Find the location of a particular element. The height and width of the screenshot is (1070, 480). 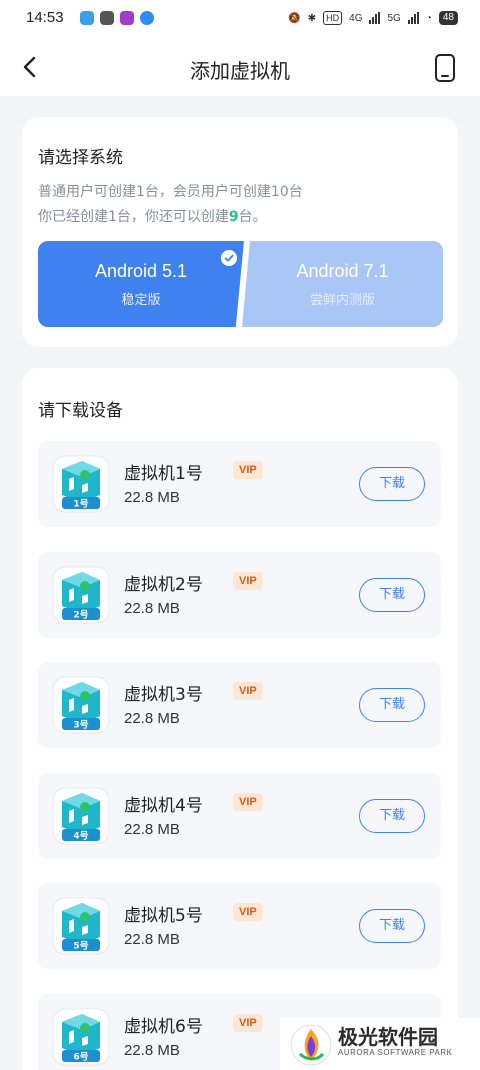

watermark-subtitle: AURORA SOFTWARE PARK is located at coordinates (395, 1052).